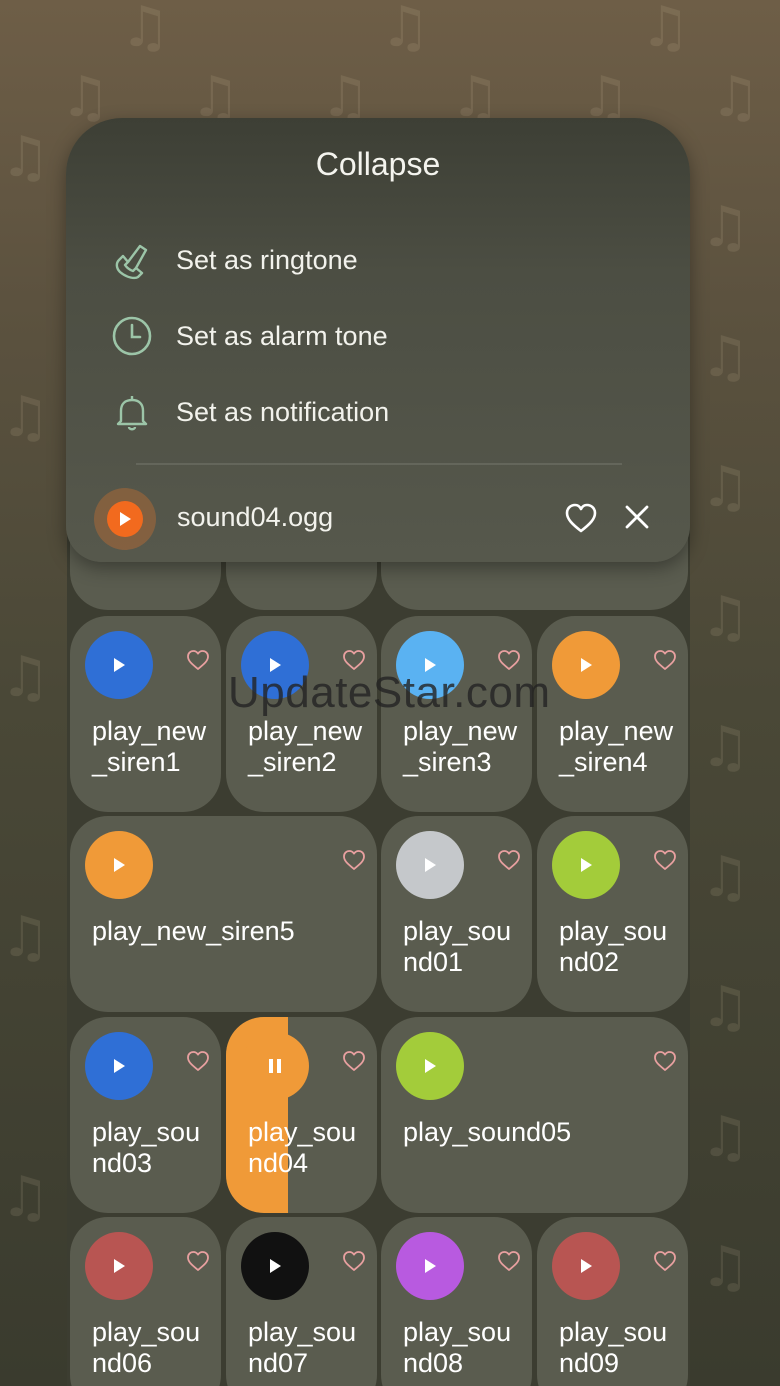  I want to click on sound-tile-label: play_sound01, so click(457, 946).